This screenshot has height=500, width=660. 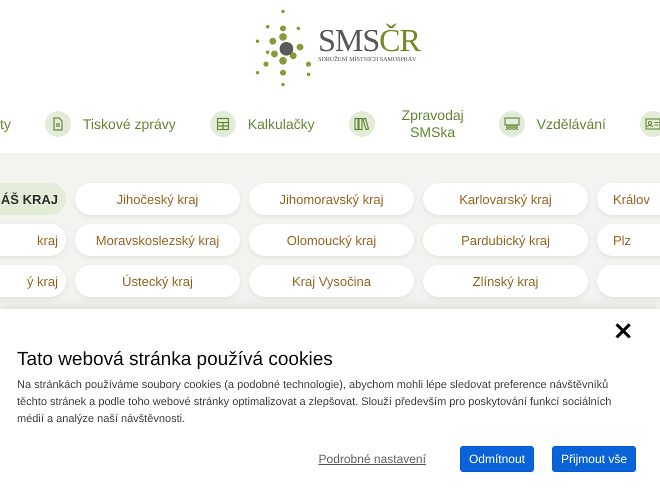 I want to click on id-card-icon, so click(x=650, y=124).